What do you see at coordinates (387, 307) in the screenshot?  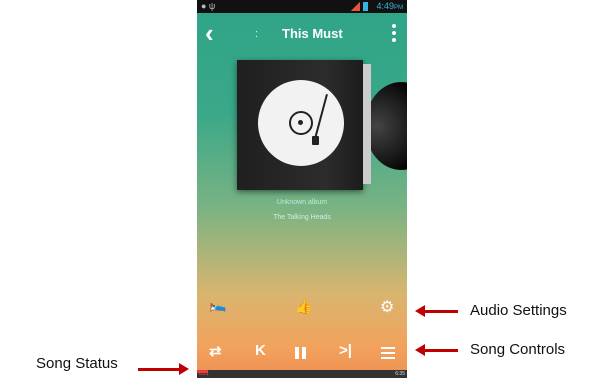 I see `gear-icon: ⚙` at bounding box center [387, 307].